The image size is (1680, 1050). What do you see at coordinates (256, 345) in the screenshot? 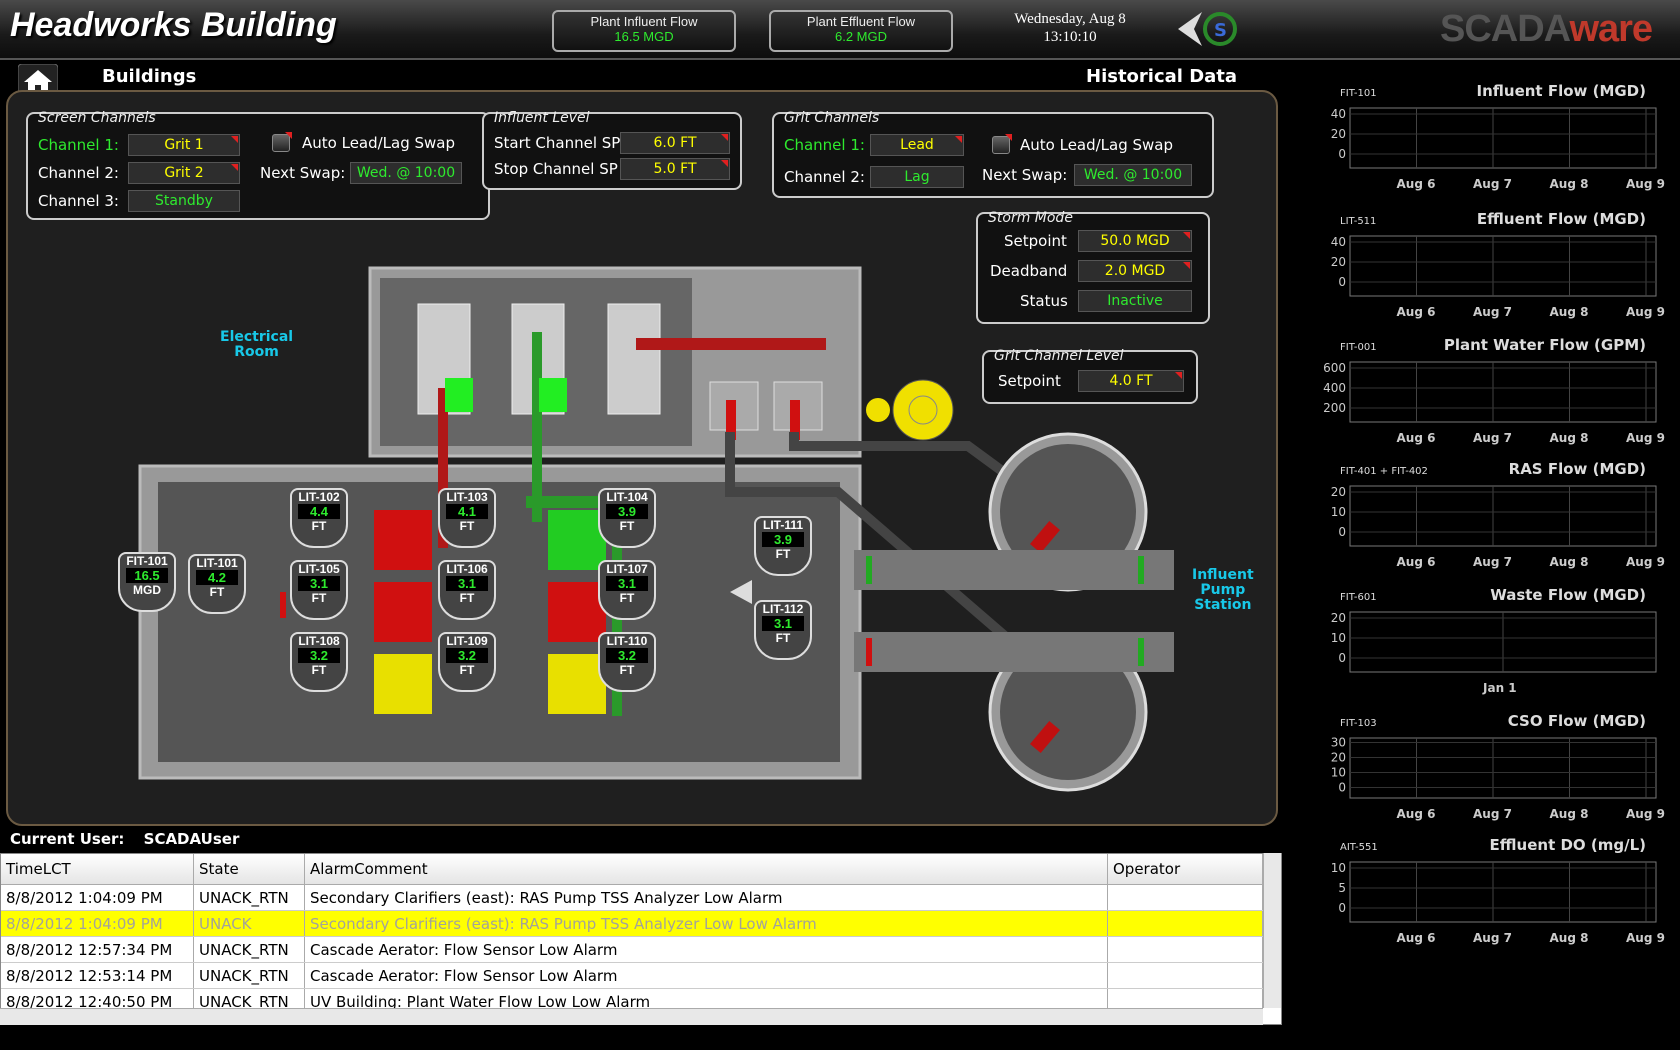
I see `electrical-room-label: Electrical Room` at bounding box center [256, 345].